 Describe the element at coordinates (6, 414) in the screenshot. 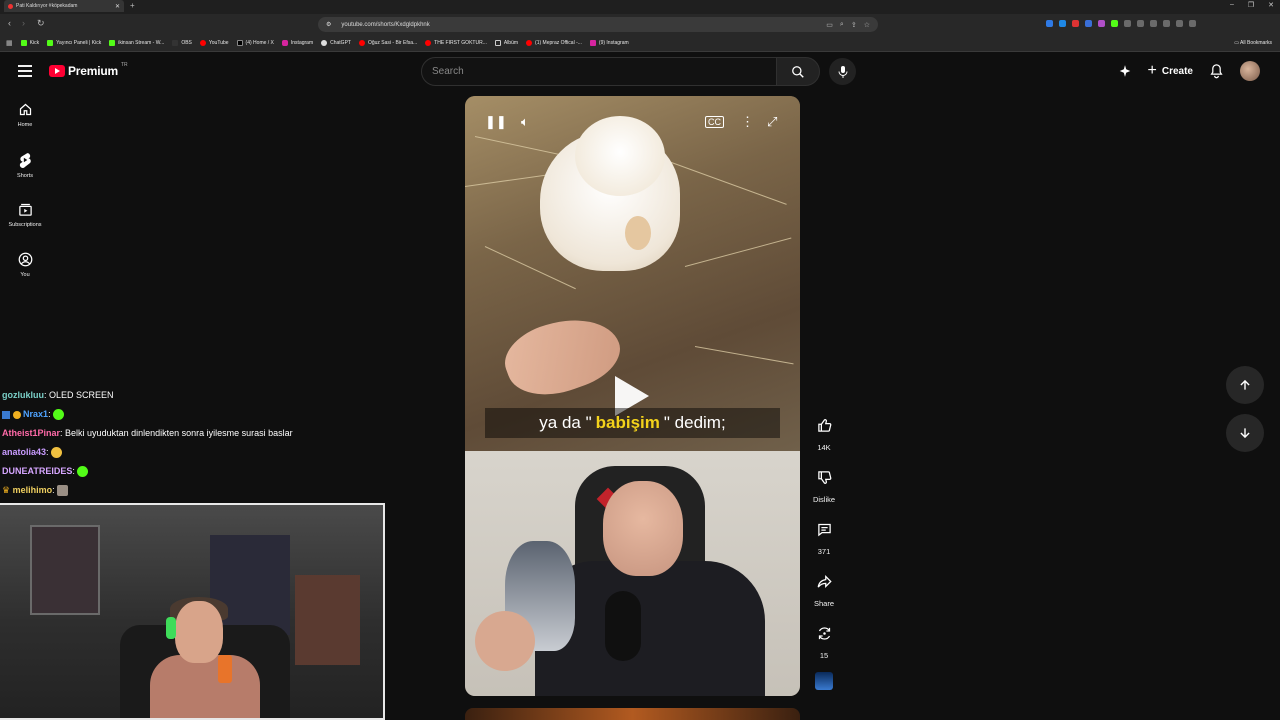

I see `badge-icon` at that location.